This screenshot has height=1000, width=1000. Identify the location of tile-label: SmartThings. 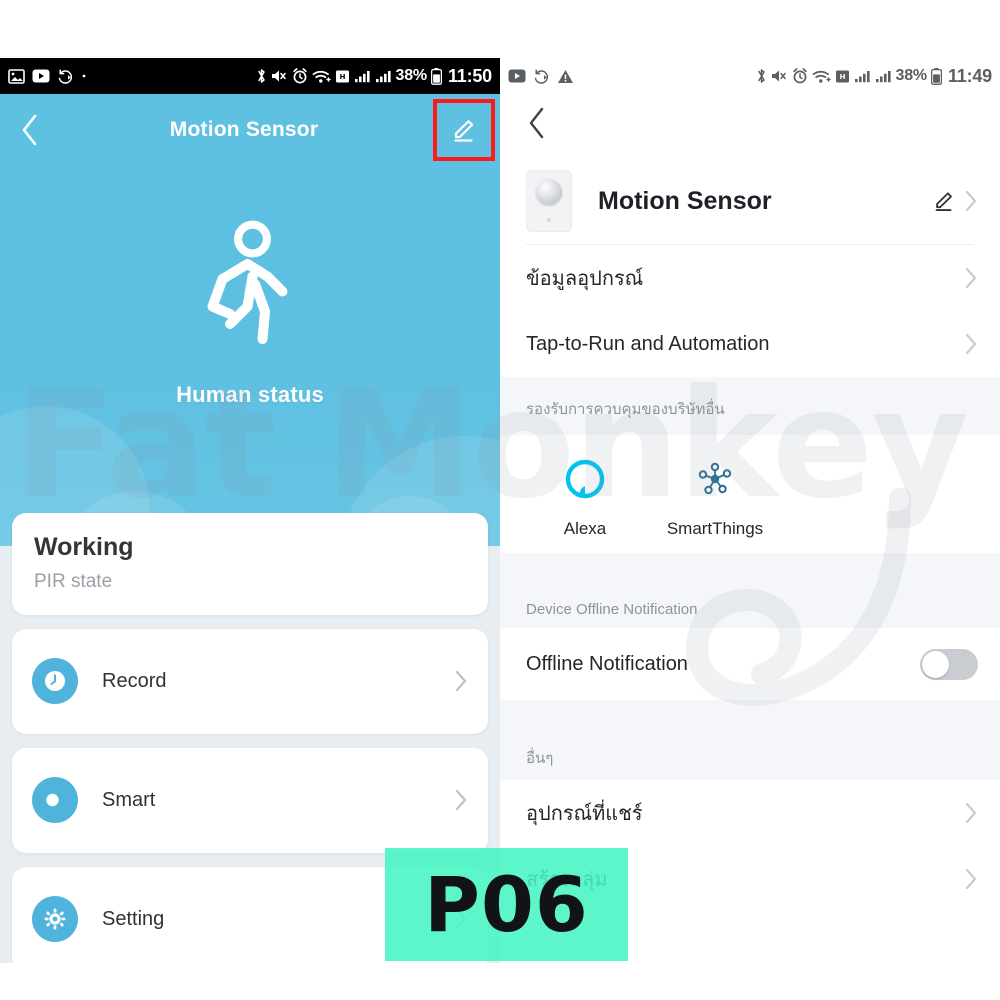
(715, 528).